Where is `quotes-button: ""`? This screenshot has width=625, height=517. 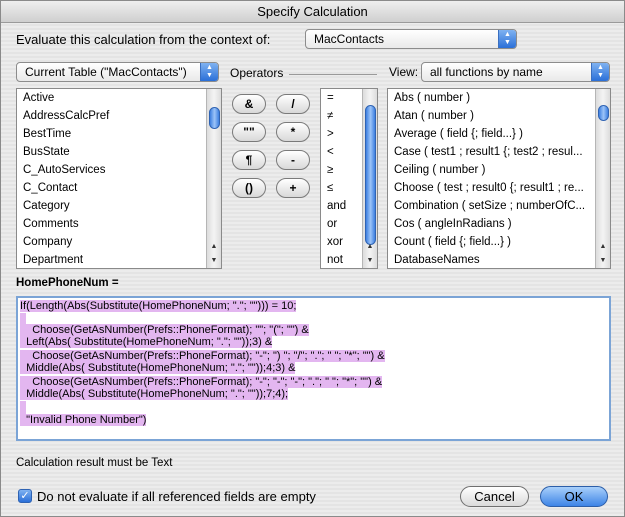
quotes-button: "" is located at coordinates (249, 132).